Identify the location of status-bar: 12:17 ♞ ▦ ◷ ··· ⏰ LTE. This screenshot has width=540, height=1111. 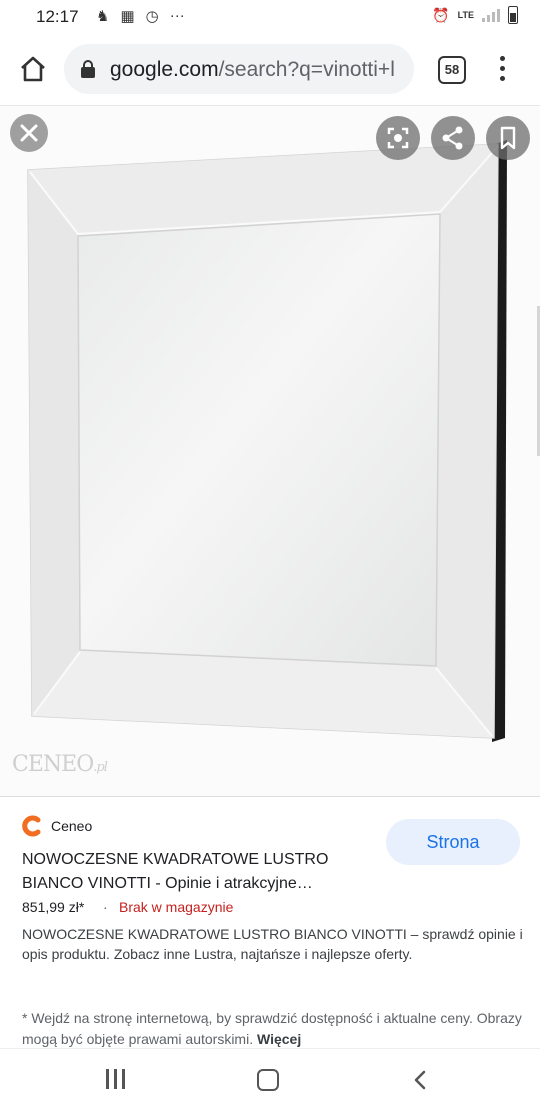
(270, 17).